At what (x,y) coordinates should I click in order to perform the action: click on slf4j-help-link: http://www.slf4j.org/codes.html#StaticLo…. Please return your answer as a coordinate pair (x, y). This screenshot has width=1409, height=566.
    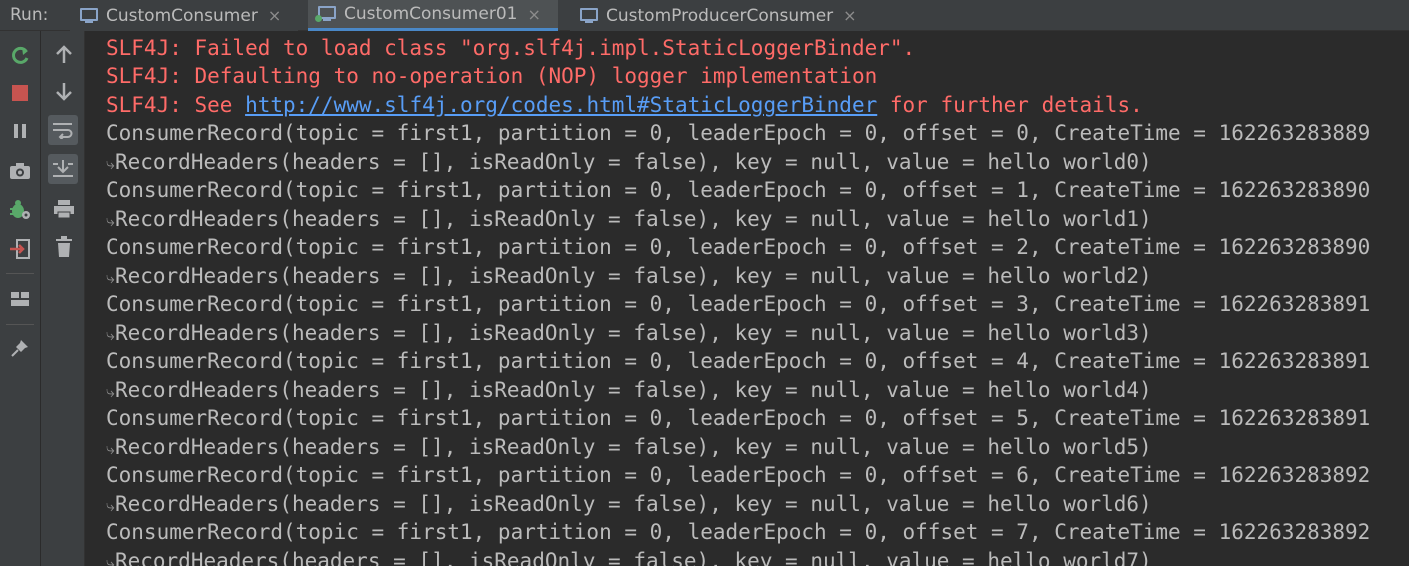
    Looking at the image, I should click on (561, 105).